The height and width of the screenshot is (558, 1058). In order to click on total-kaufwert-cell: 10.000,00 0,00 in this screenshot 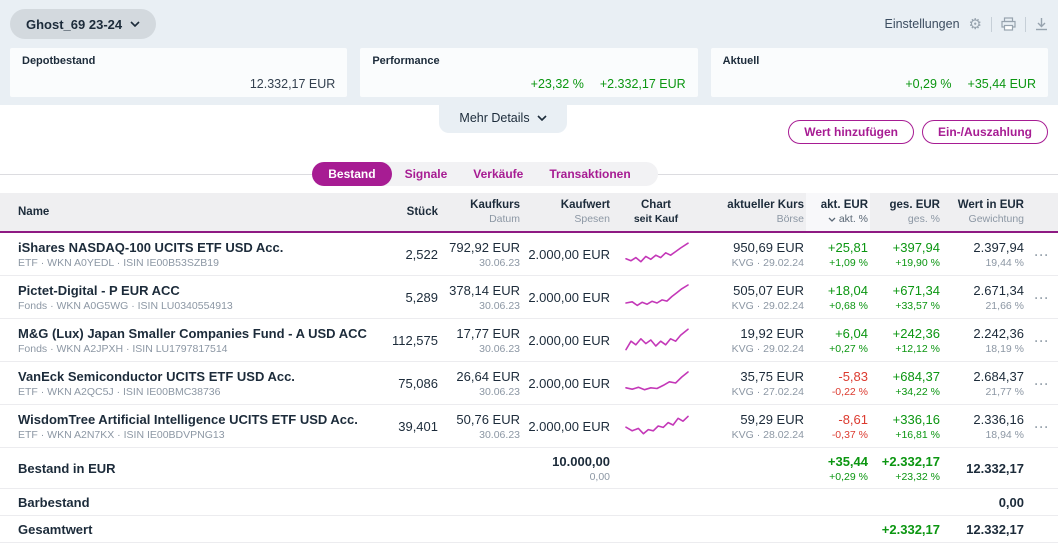, I will do `click(581, 468)`.